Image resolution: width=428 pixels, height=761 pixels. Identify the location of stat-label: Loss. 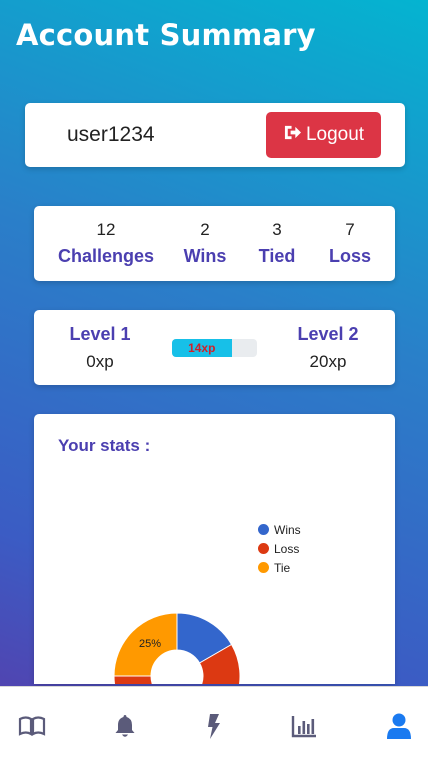
(350, 256).